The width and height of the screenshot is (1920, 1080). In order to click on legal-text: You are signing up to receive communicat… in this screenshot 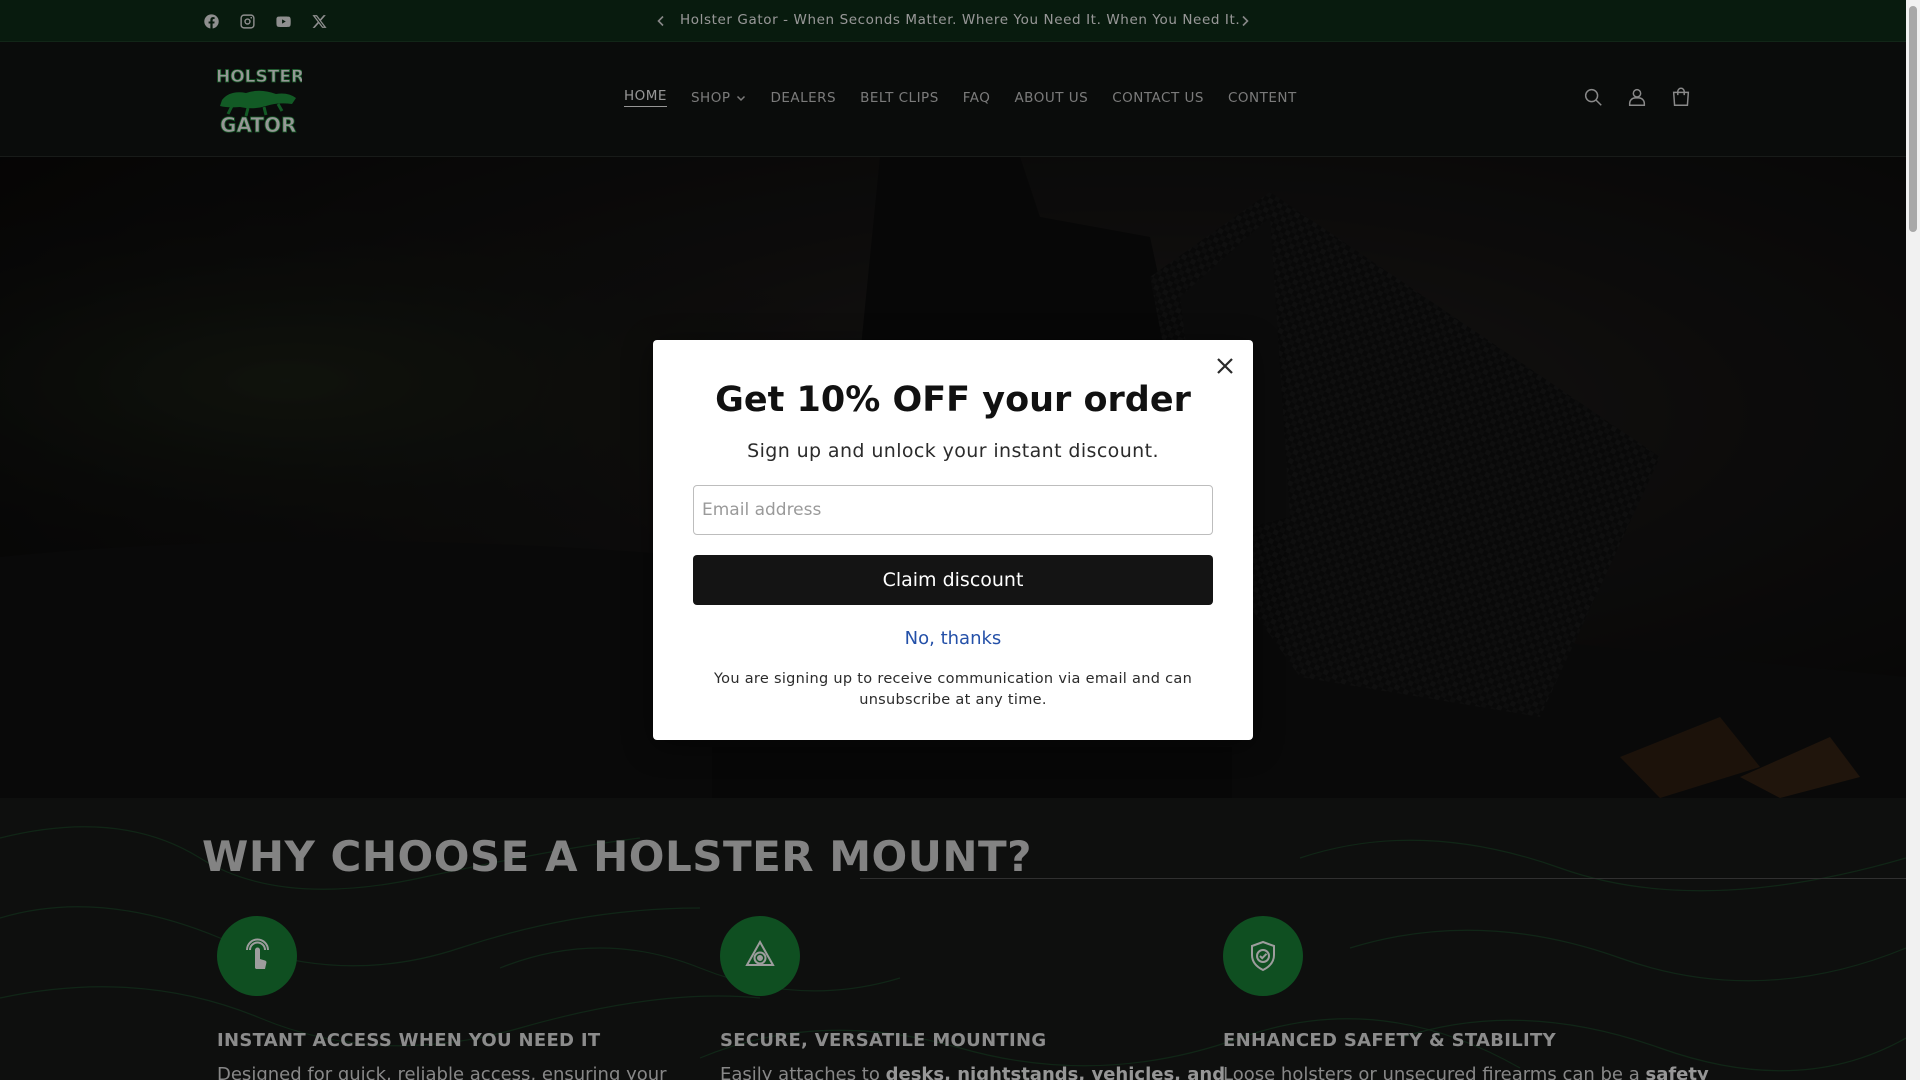, I will do `click(953, 689)`.